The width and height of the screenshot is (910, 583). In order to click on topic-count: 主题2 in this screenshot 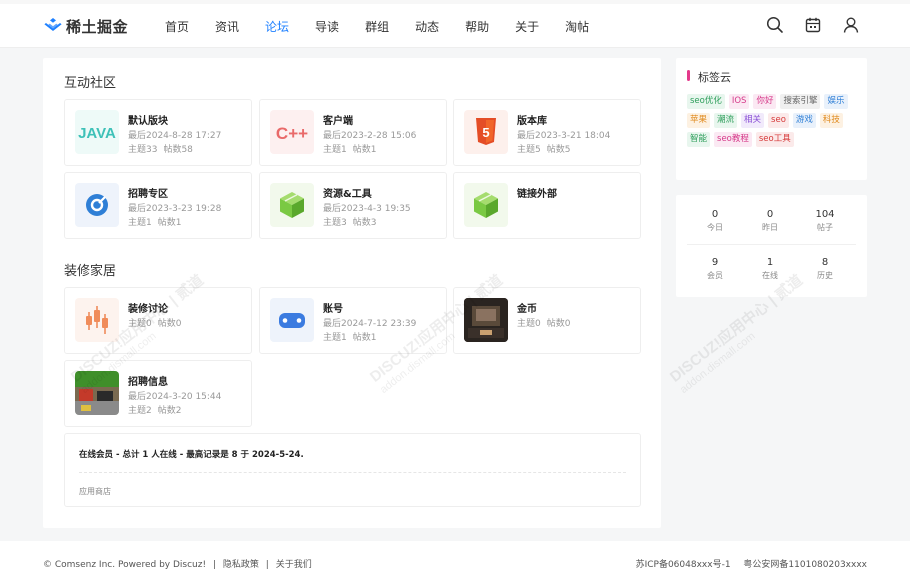, I will do `click(140, 411)`.